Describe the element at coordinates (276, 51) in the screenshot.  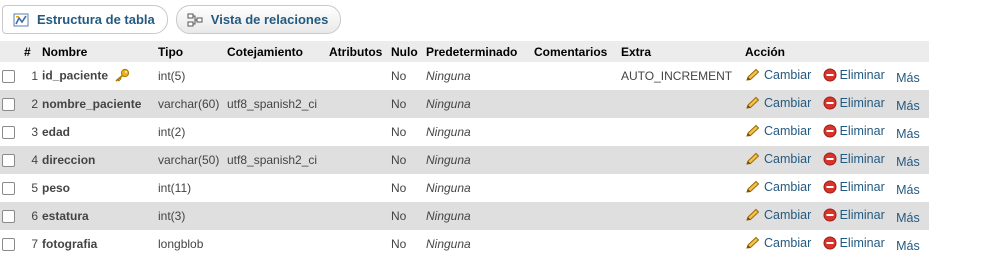
I see `header-collation: Cotejamiento` at that location.